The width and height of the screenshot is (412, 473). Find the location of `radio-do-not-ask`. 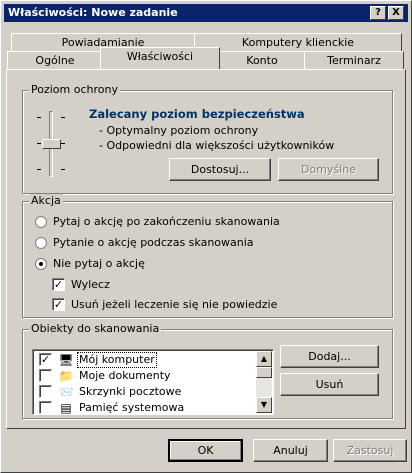

radio-do-not-ask is located at coordinates (41, 264).